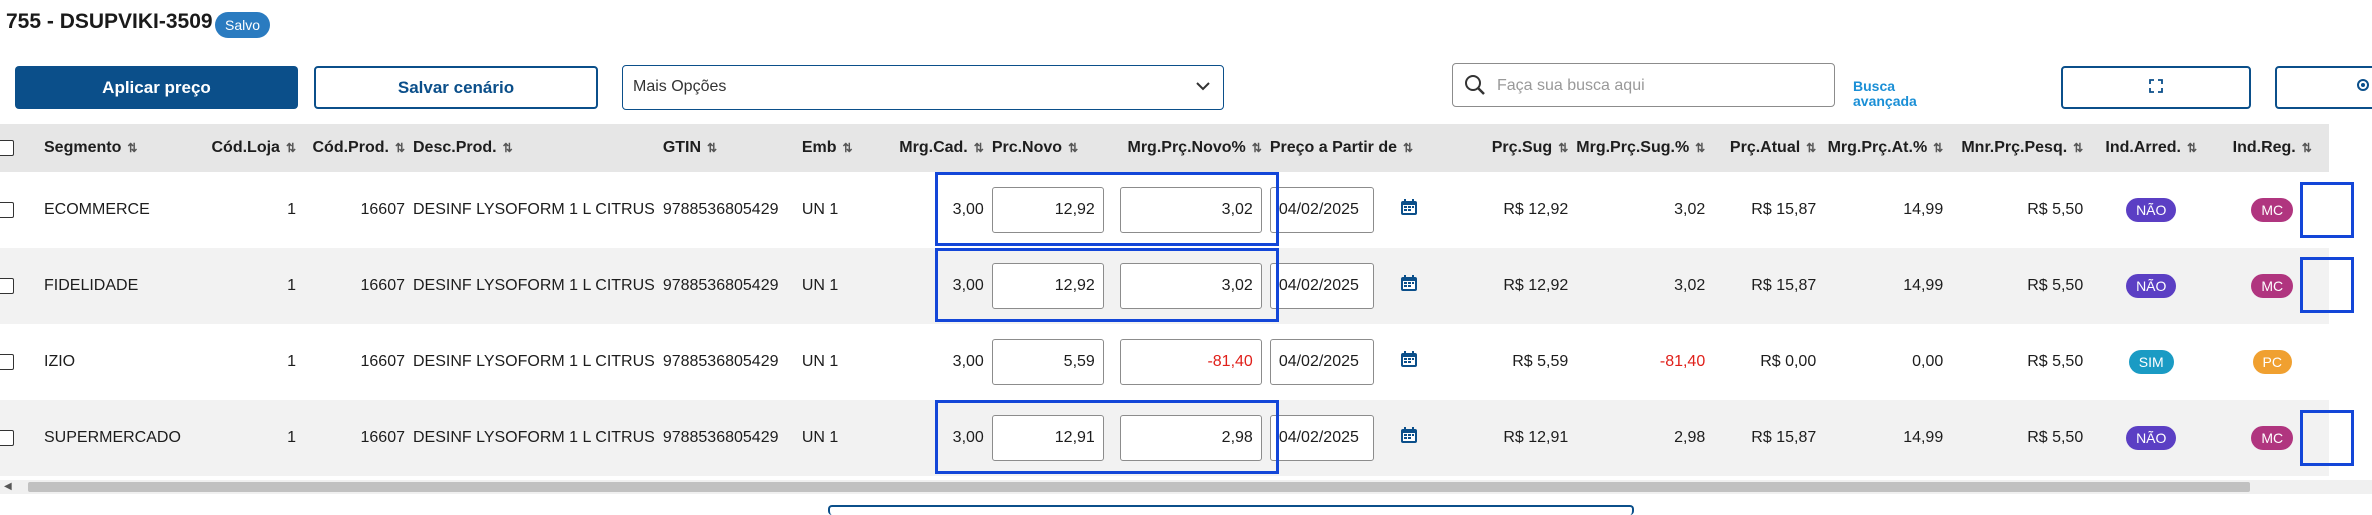 Image resolution: width=2372 pixels, height=515 pixels. I want to click on mrg-prc-novo-input: -81,40, so click(1190, 362).